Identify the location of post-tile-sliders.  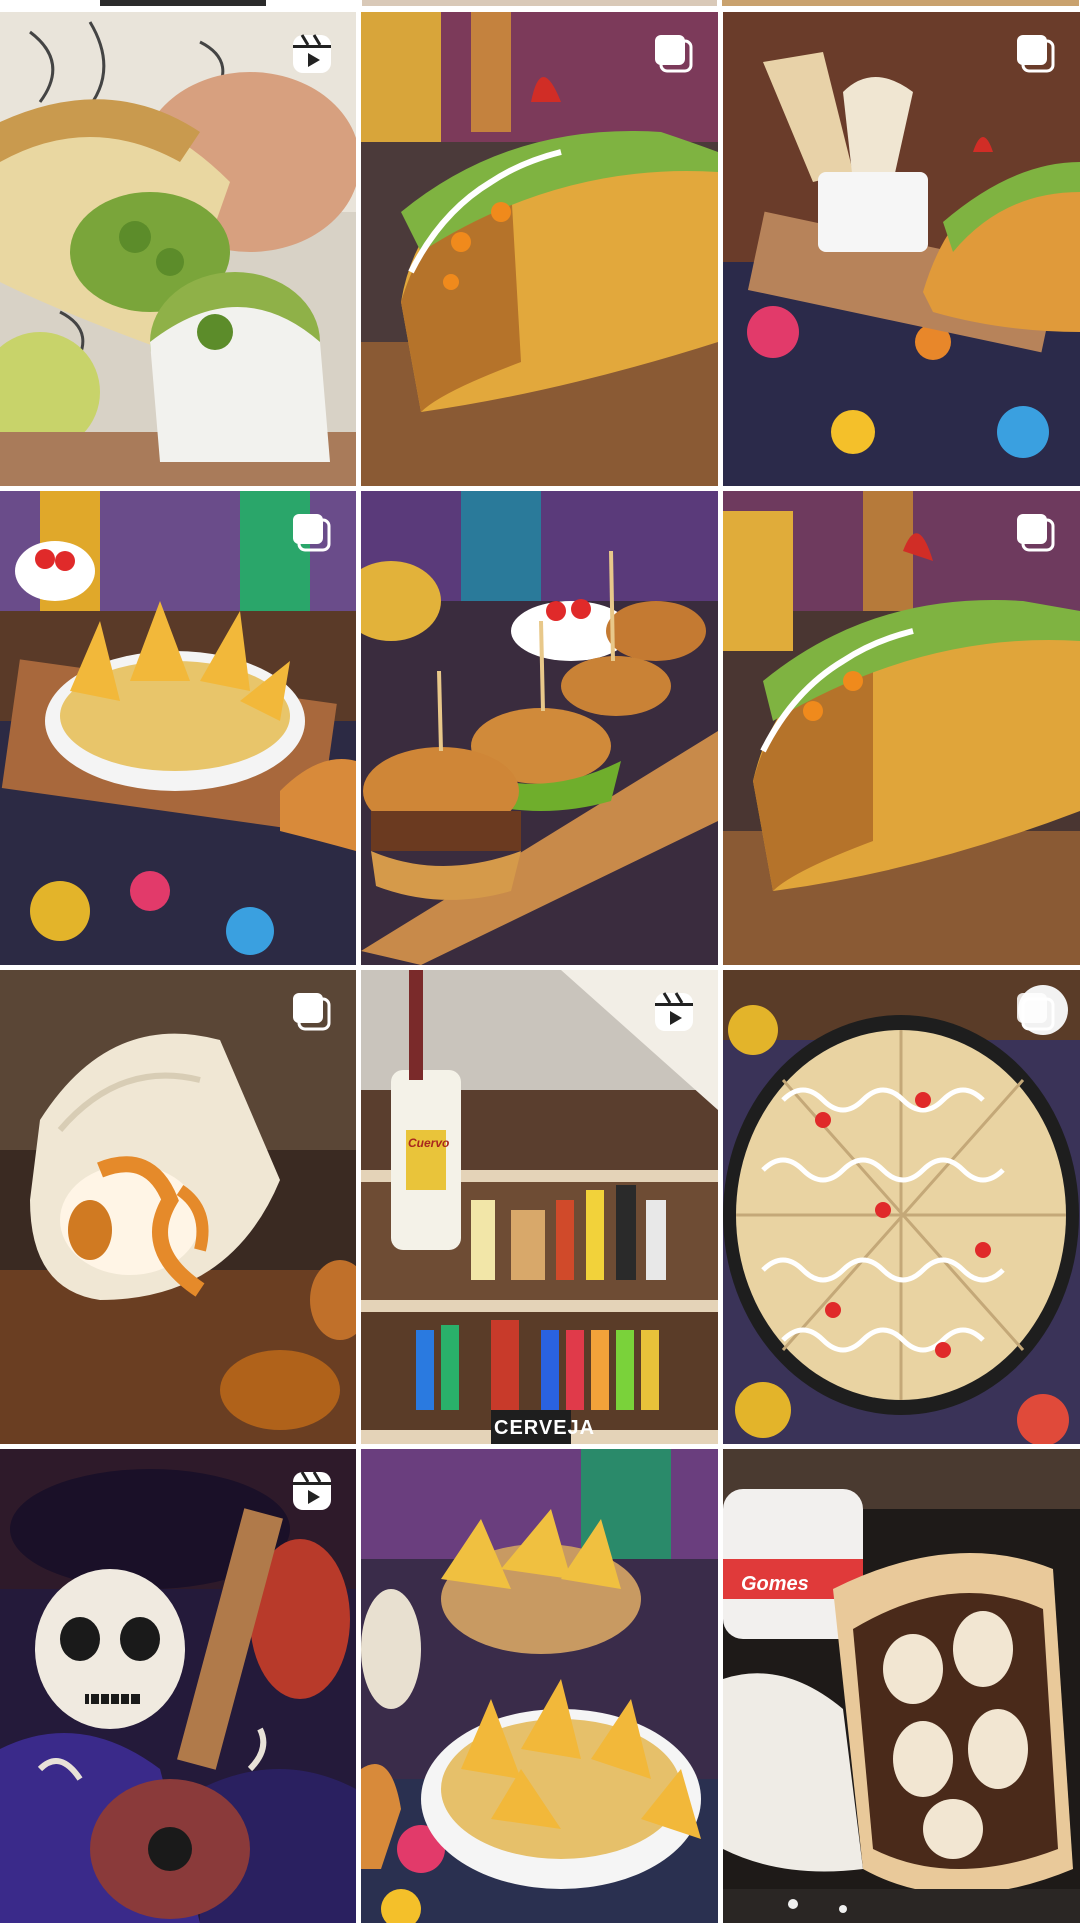
(539, 728).